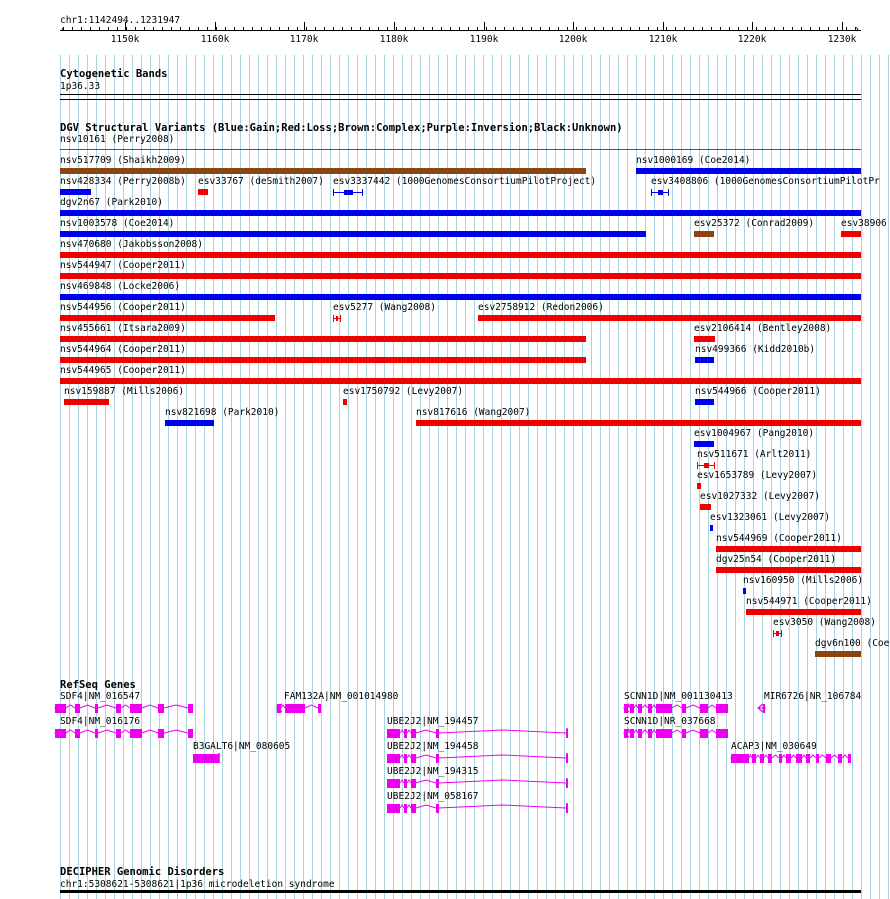 This screenshot has width=890, height=899. I want to click on refseq-gene-label: UBE2J2|NM_194458, so click(433, 746).